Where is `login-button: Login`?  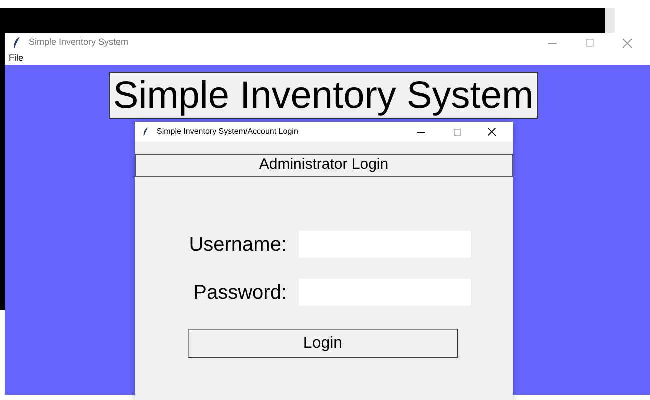 login-button: Login is located at coordinates (323, 343).